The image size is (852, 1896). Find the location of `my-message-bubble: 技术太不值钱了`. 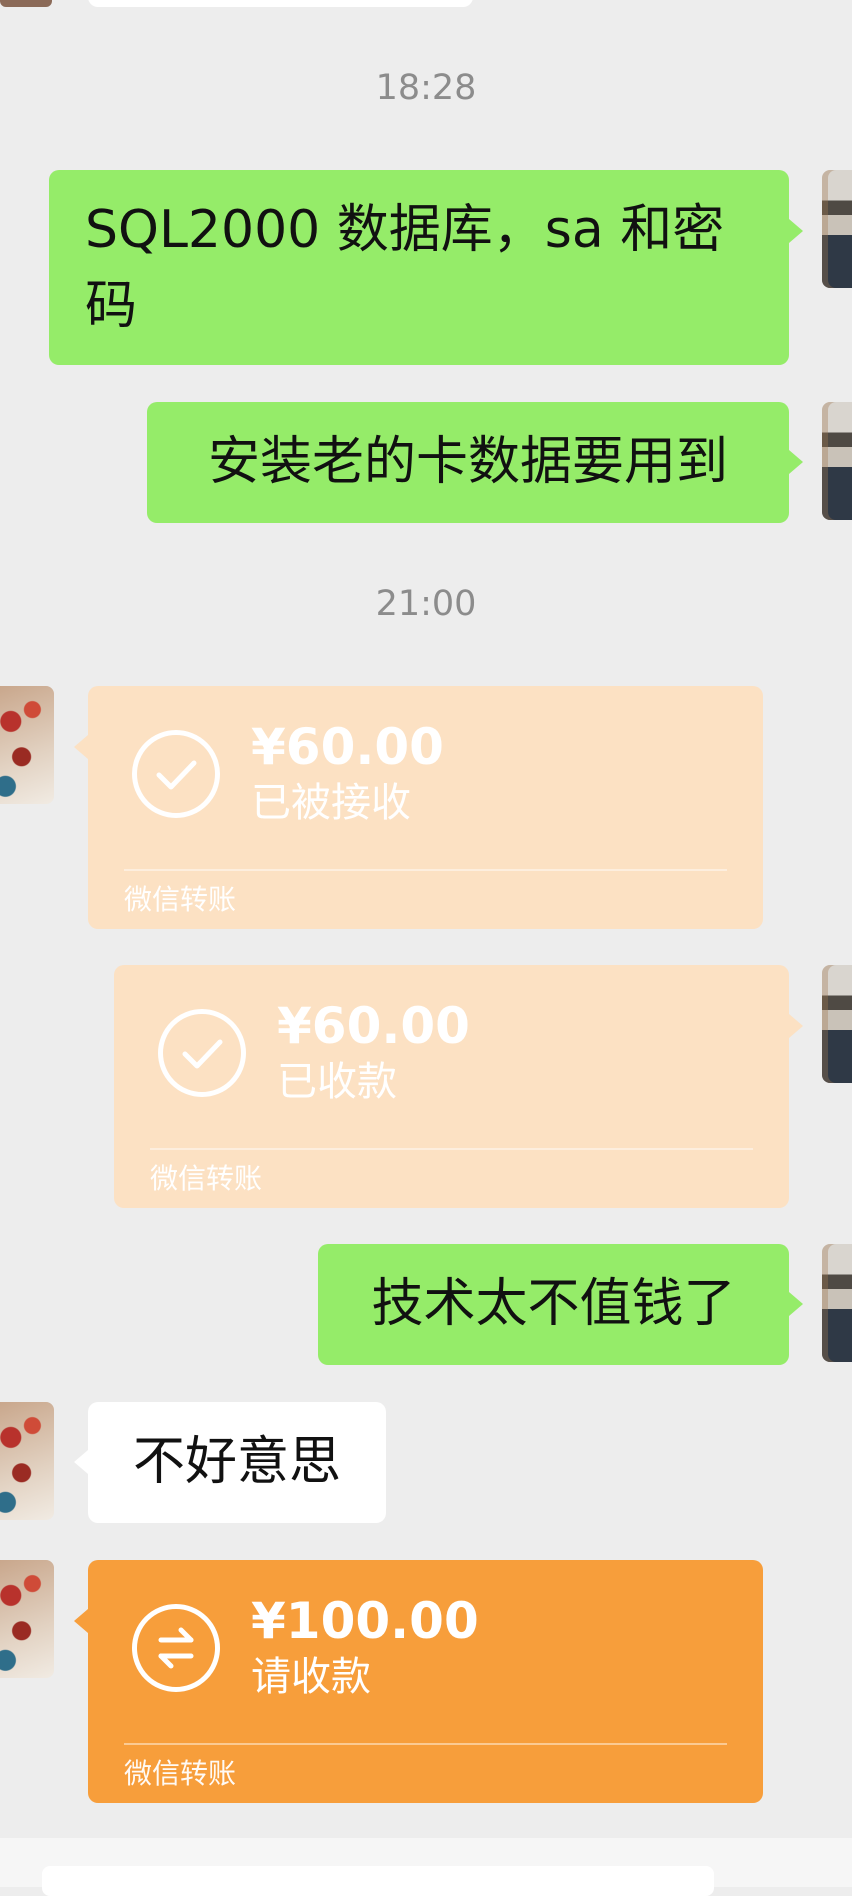

my-message-bubble: 技术太不值钱了 is located at coordinates (553, 1304).